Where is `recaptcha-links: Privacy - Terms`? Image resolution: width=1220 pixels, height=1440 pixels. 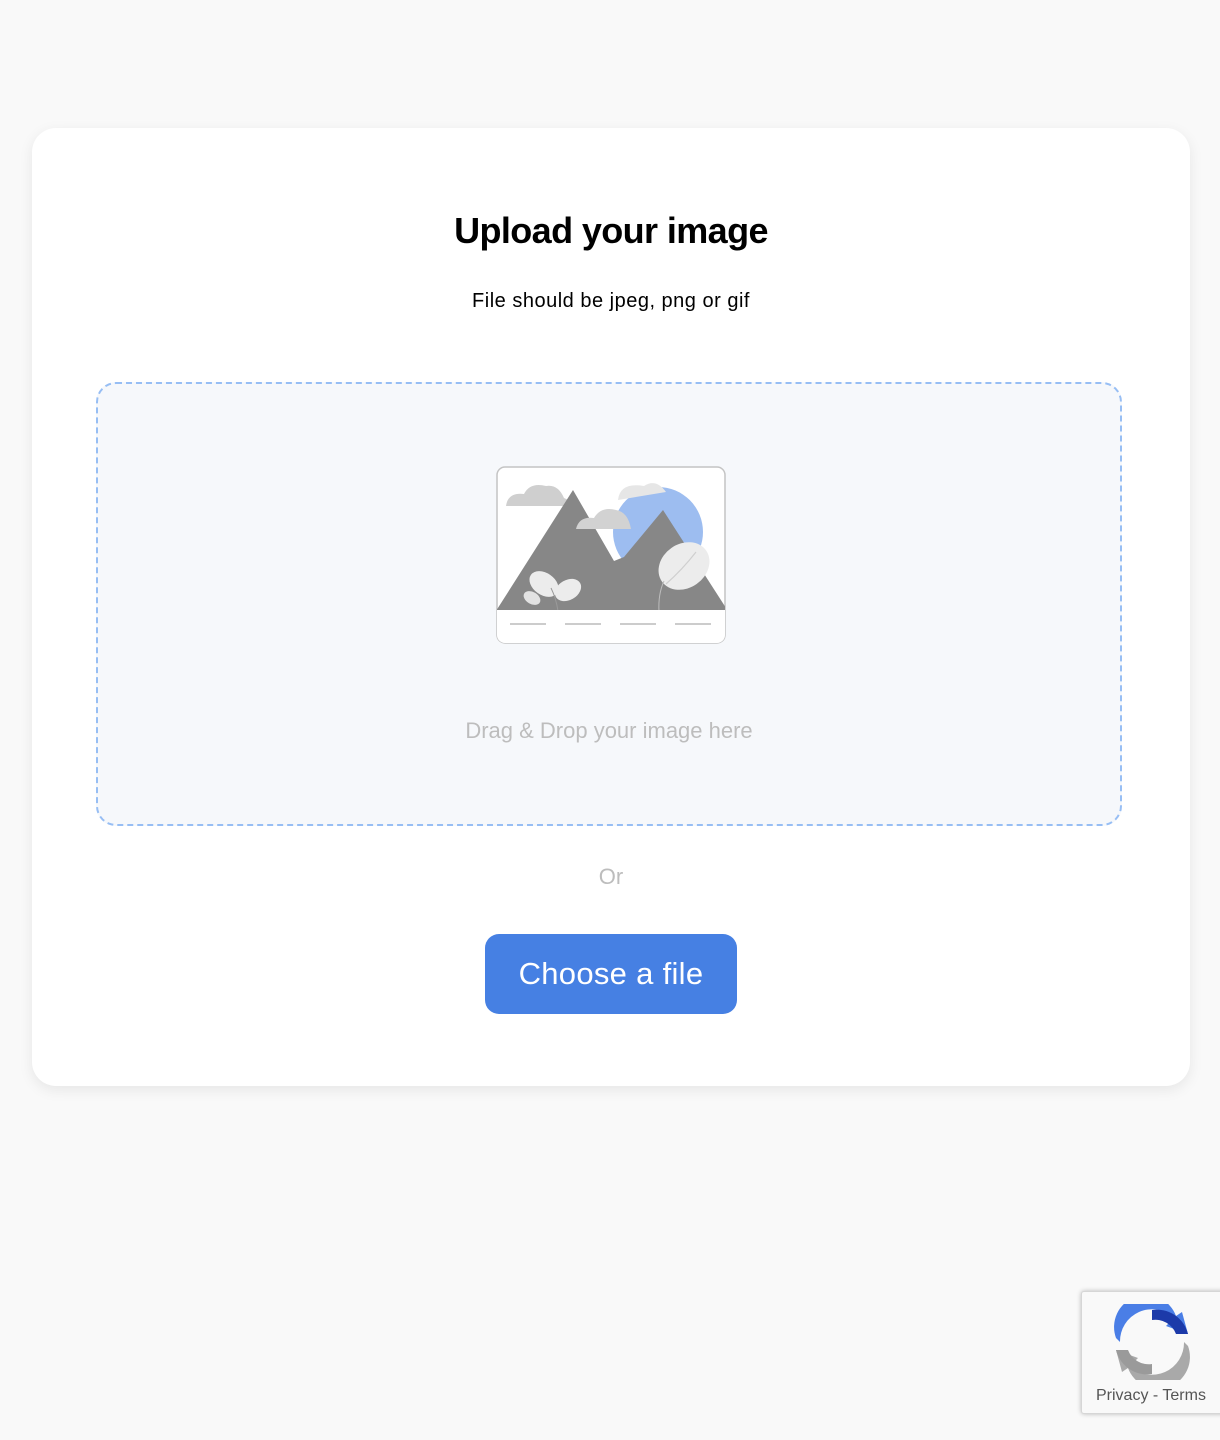 recaptcha-links: Privacy - Terms is located at coordinates (1151, 1396).